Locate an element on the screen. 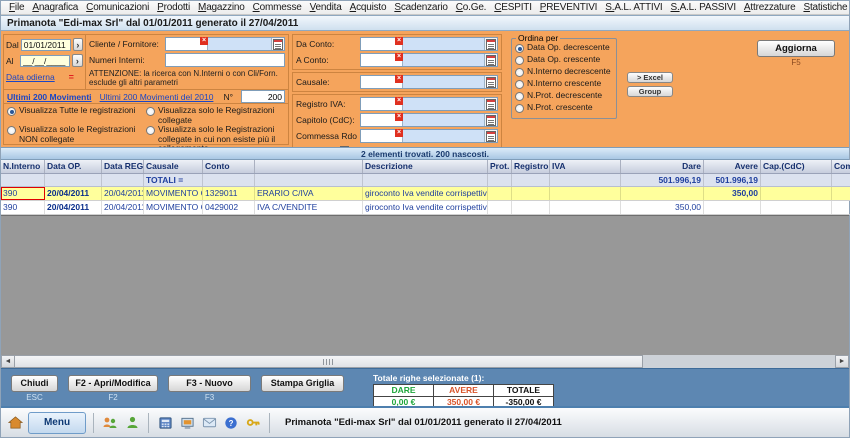 This screenshot has width=850, height=438. col-descrizione: Descrizione is located at coordinates (425, 166).